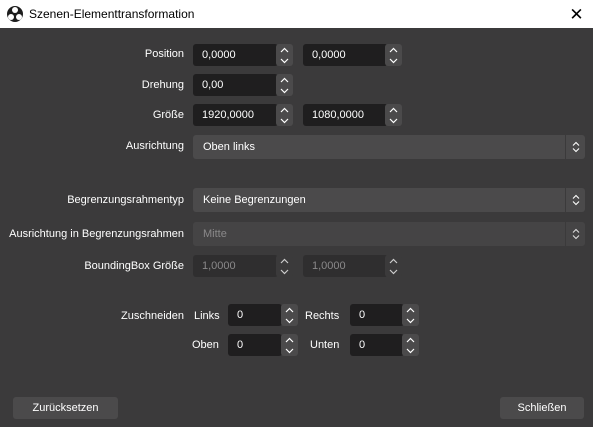 The image size is (593, 427). Describe the element at coordinates (134, 266) in the screenshot. I see `bounding-box-label: BoundingBox Größe` at that location.